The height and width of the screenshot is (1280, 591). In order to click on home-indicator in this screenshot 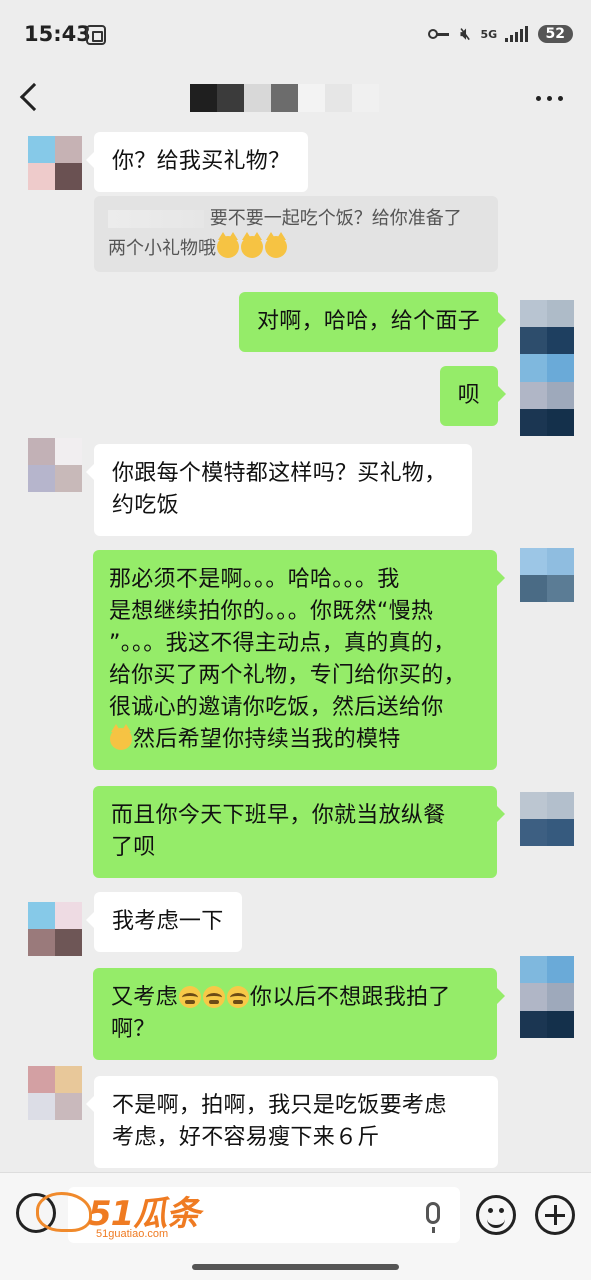, I will do `click(295, 1267)`.